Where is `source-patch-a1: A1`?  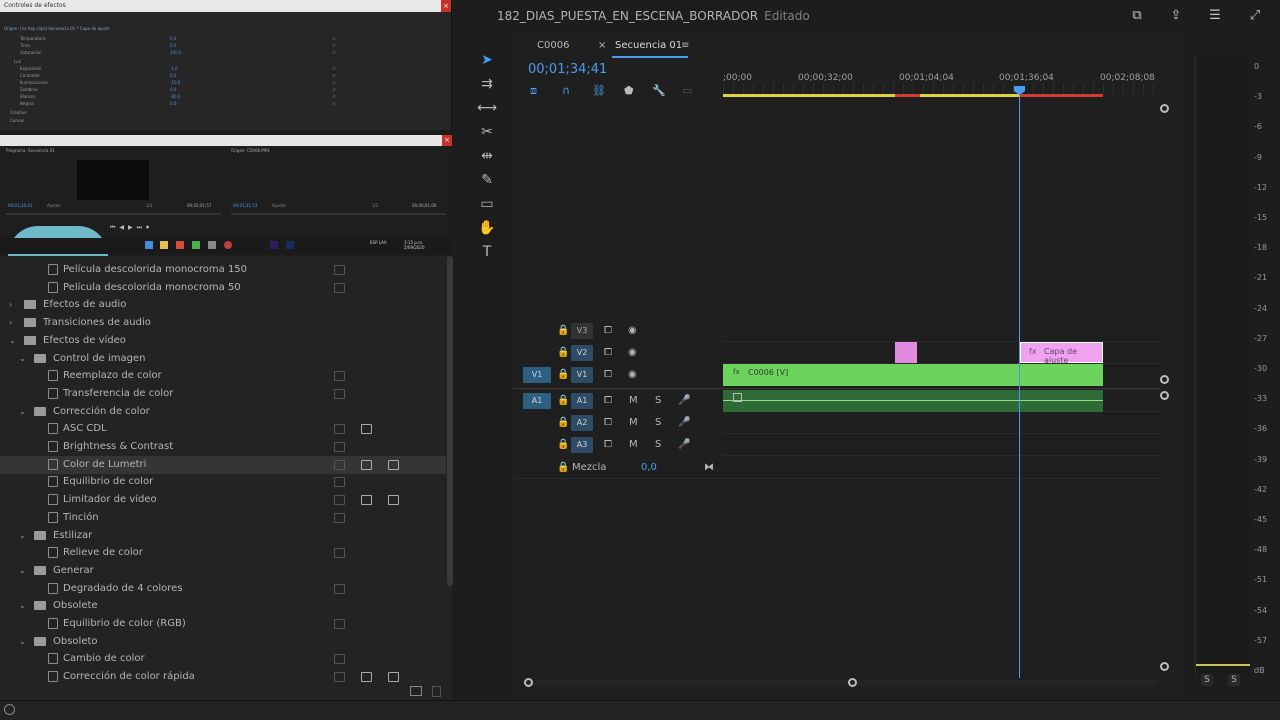
source-patch-a1: A1 is located at coordinates (537, 401).